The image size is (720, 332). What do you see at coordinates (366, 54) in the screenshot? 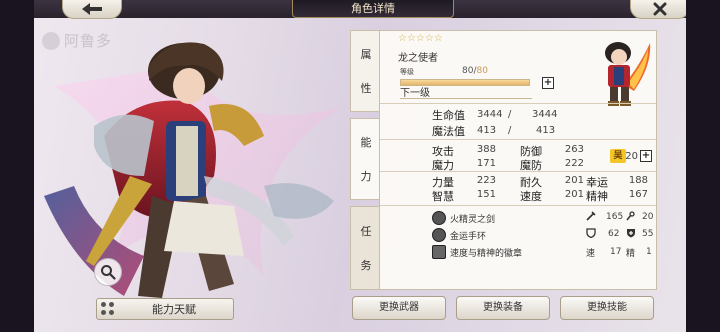
I see `tab-attributes-char1: 属` at bounding box center [366, 54].